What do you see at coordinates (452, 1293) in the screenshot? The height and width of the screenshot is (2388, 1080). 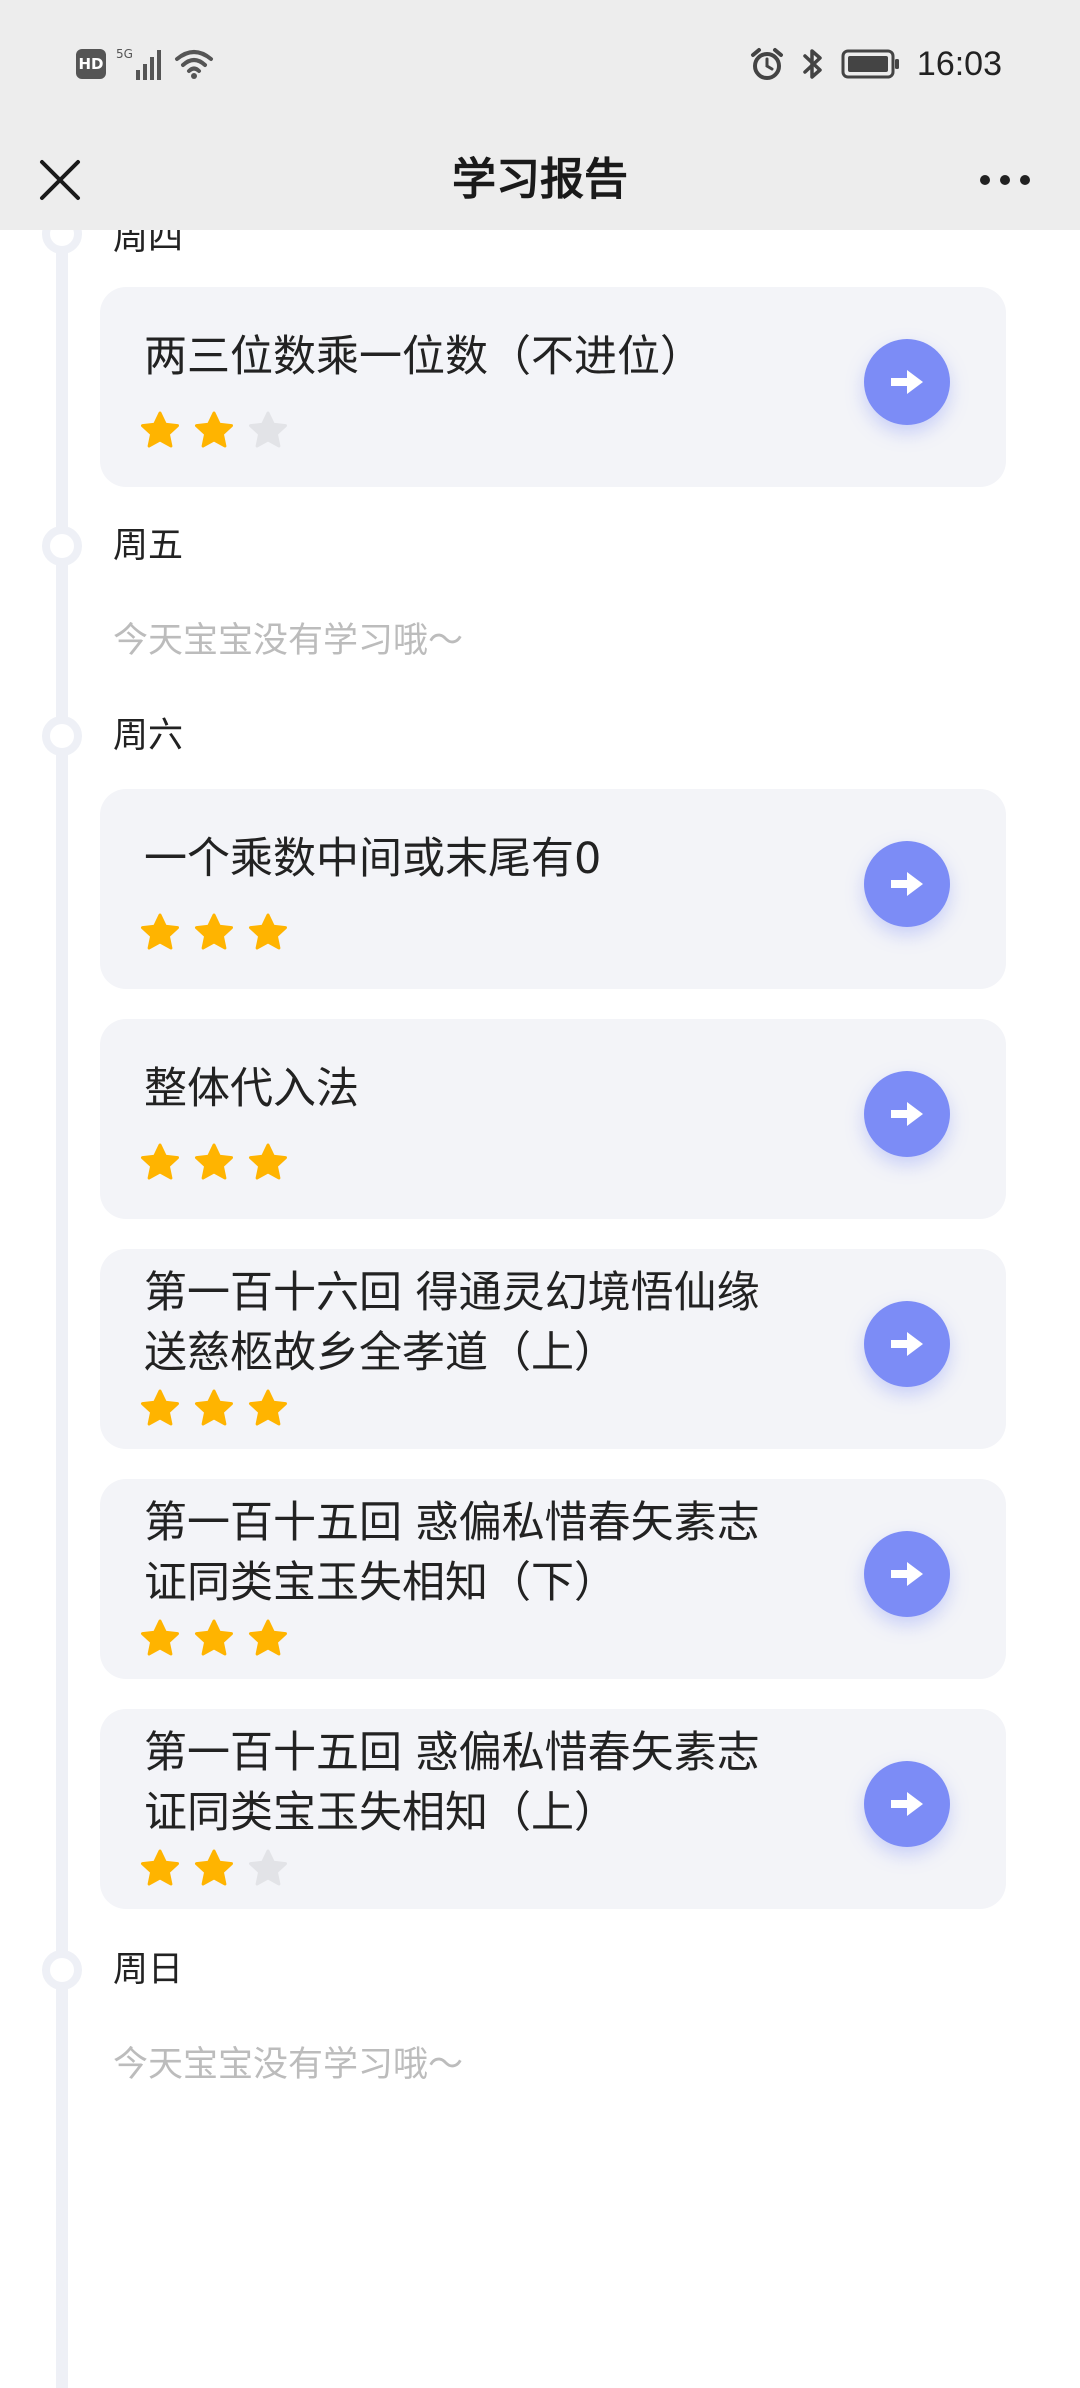 I see `lesson-title-line: 第一百十六回 得通灵幻境悟仙缘` at bounding box center [452, 1293].